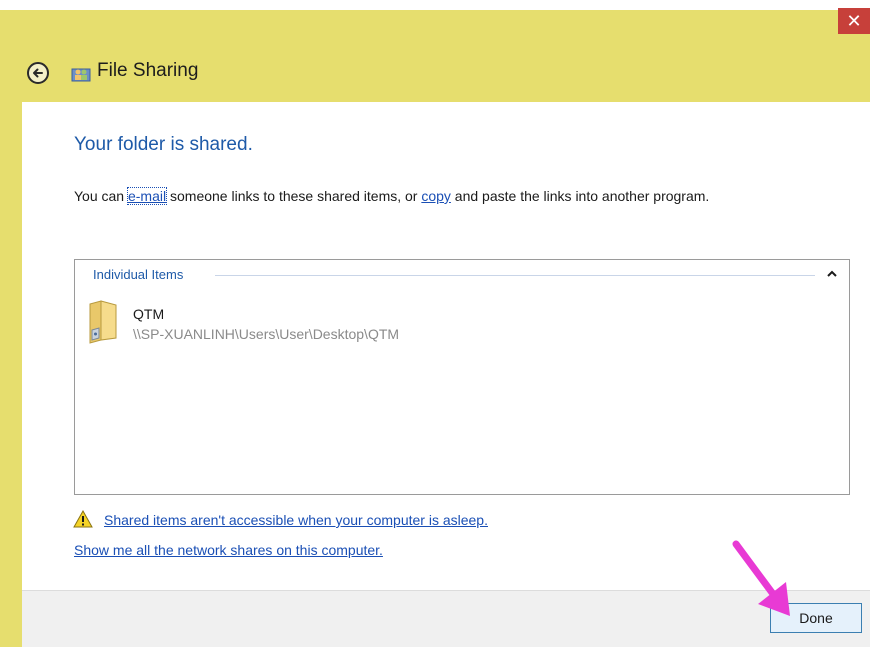  Describe the element at coordinates (81, 75) in the screenshot. I see `file-sharing-icon` at that location.